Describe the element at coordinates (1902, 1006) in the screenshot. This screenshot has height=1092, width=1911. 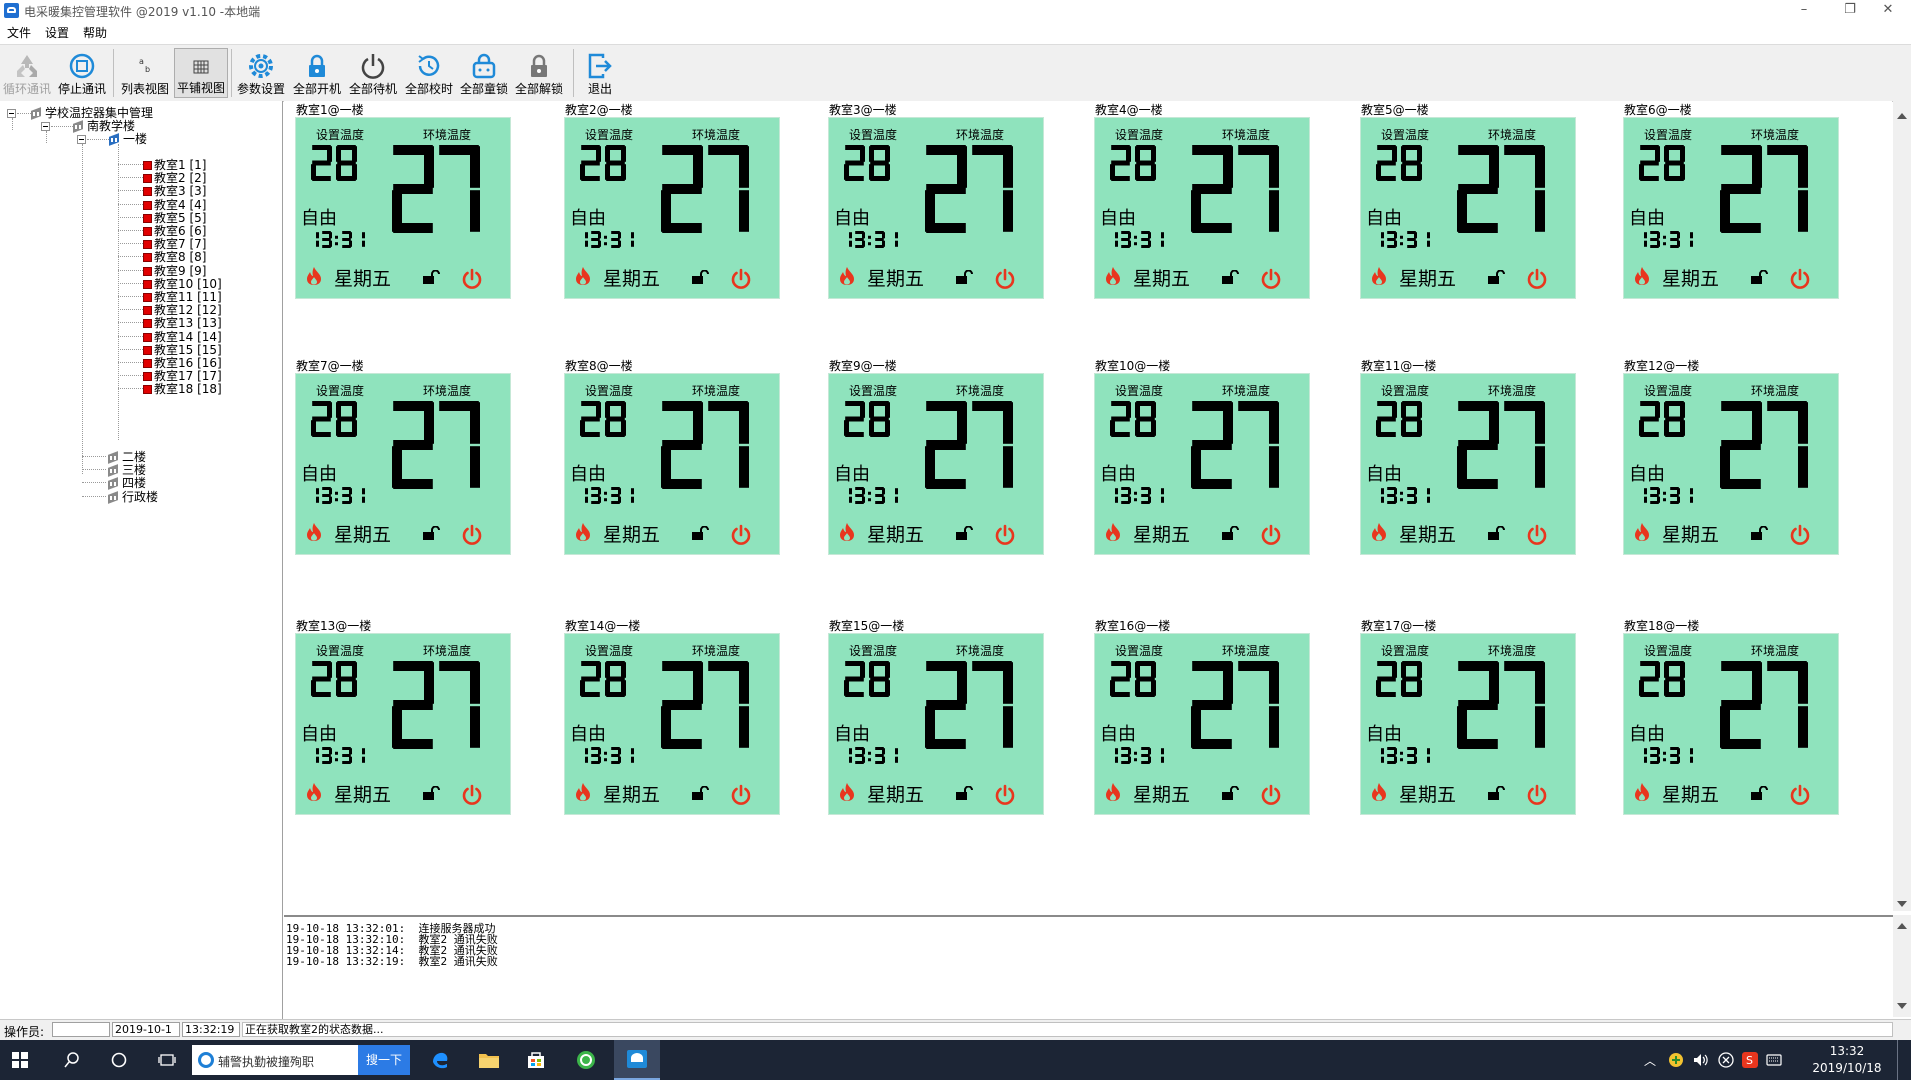
I see `log-scroll-down-icon` at that location.